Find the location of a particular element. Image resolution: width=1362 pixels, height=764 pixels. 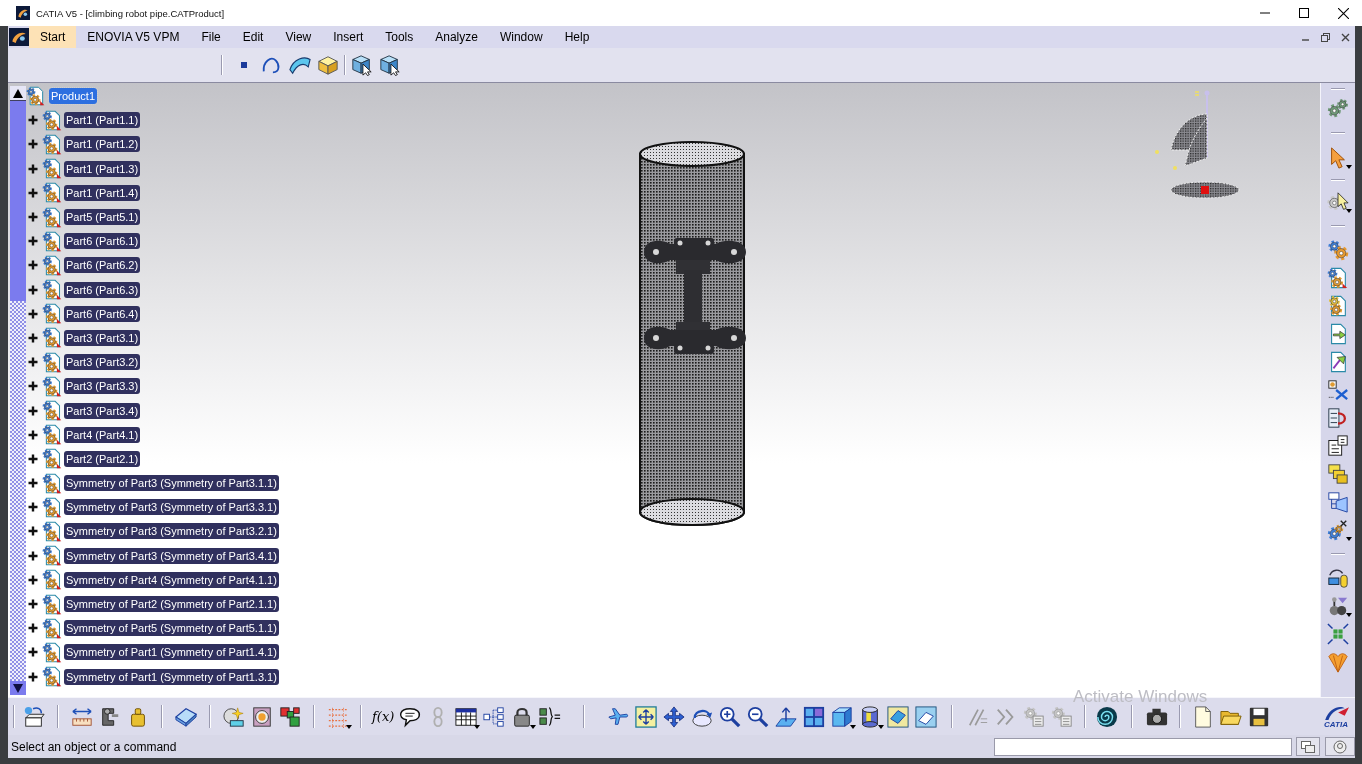

menu-item: Window is located at coordinates (521, 37).